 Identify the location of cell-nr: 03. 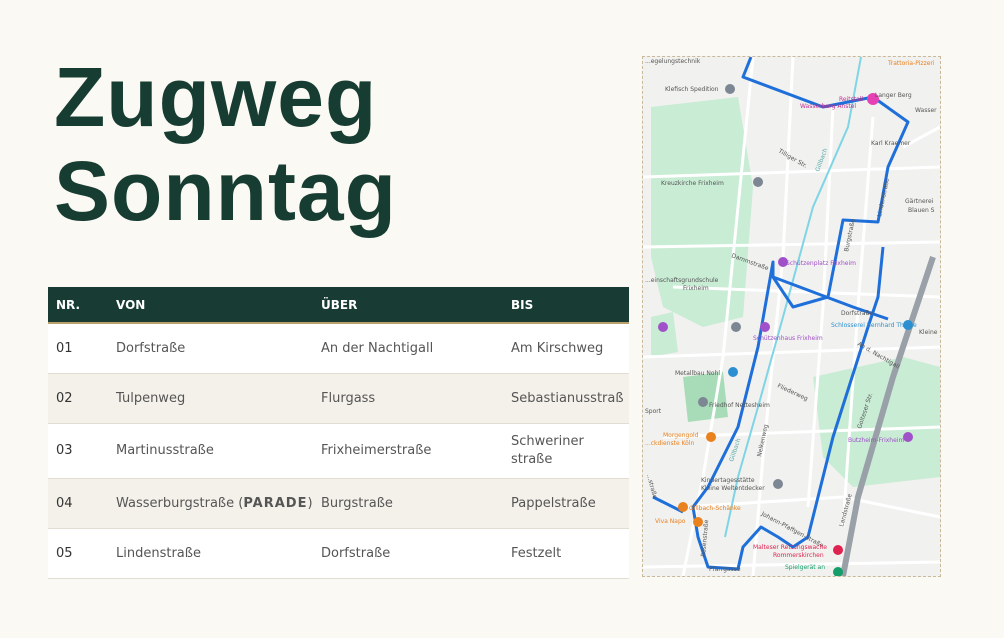
(78, 451).